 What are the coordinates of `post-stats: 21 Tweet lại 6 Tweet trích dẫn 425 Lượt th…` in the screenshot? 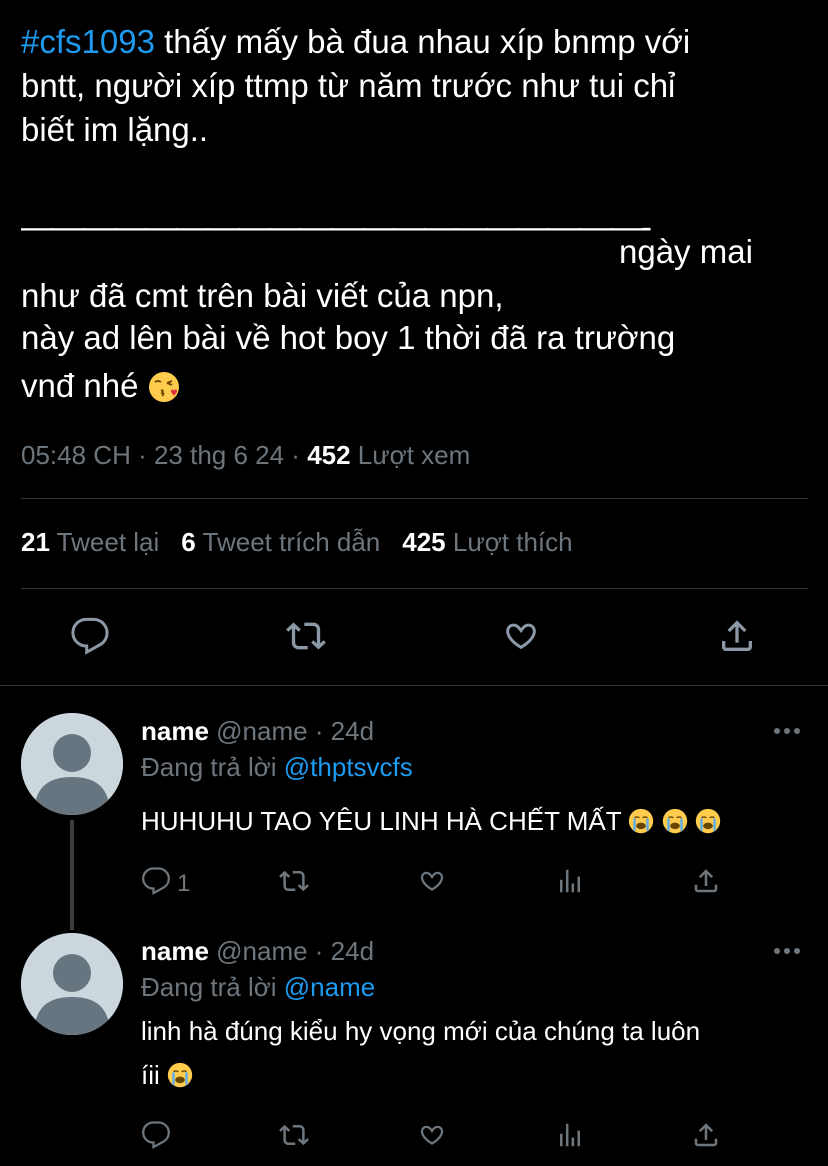 It's located at (297, 542).